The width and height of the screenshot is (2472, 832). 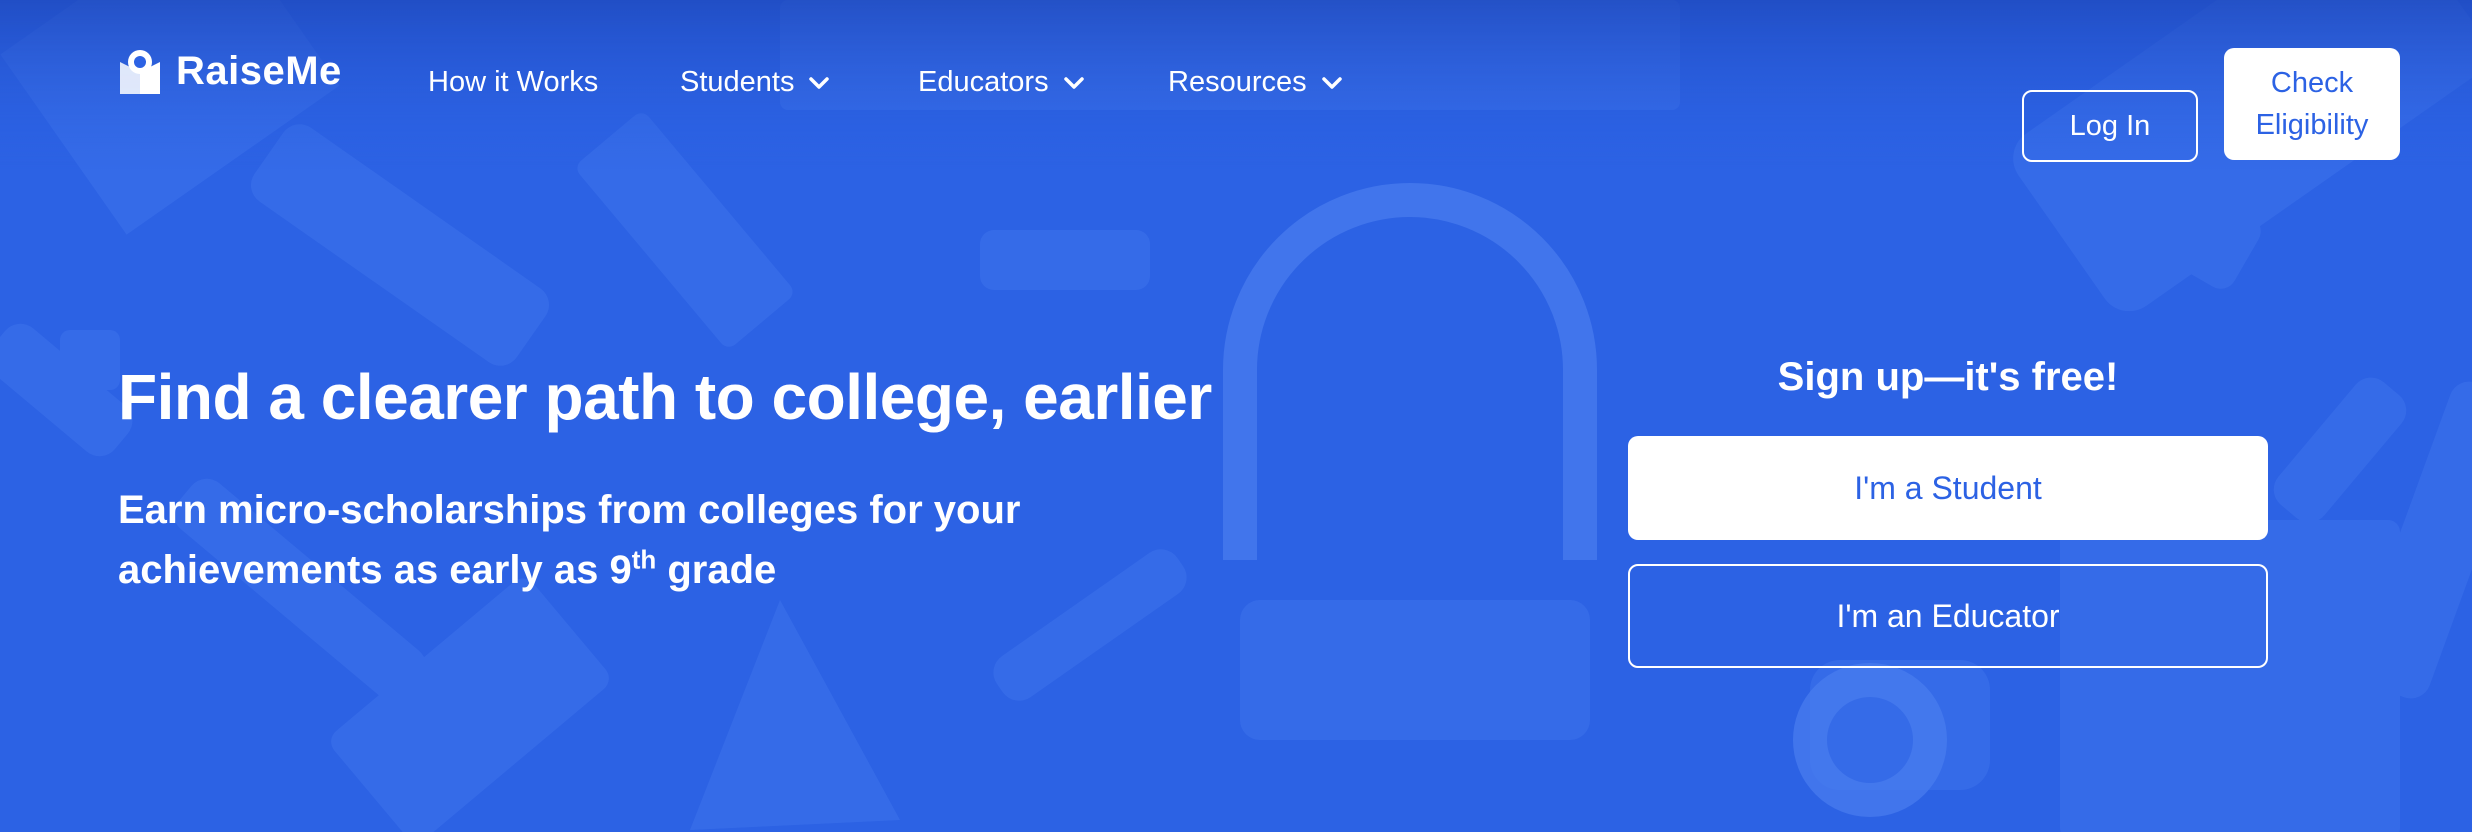 I want to click on hero-subtitle-line2-start: achievements as early as 9, so click(x=375, y=570).